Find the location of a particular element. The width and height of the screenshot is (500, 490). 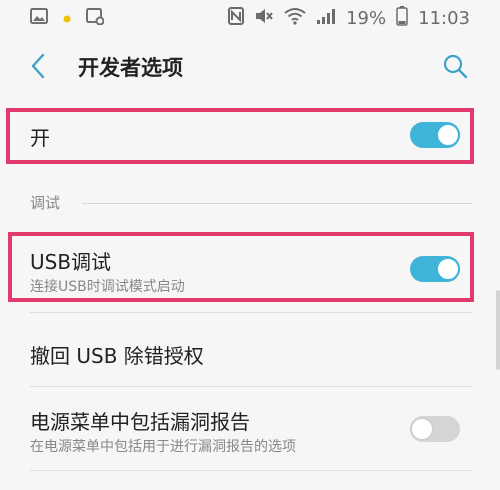

calendar-icon is located at coordinates (95, 18).